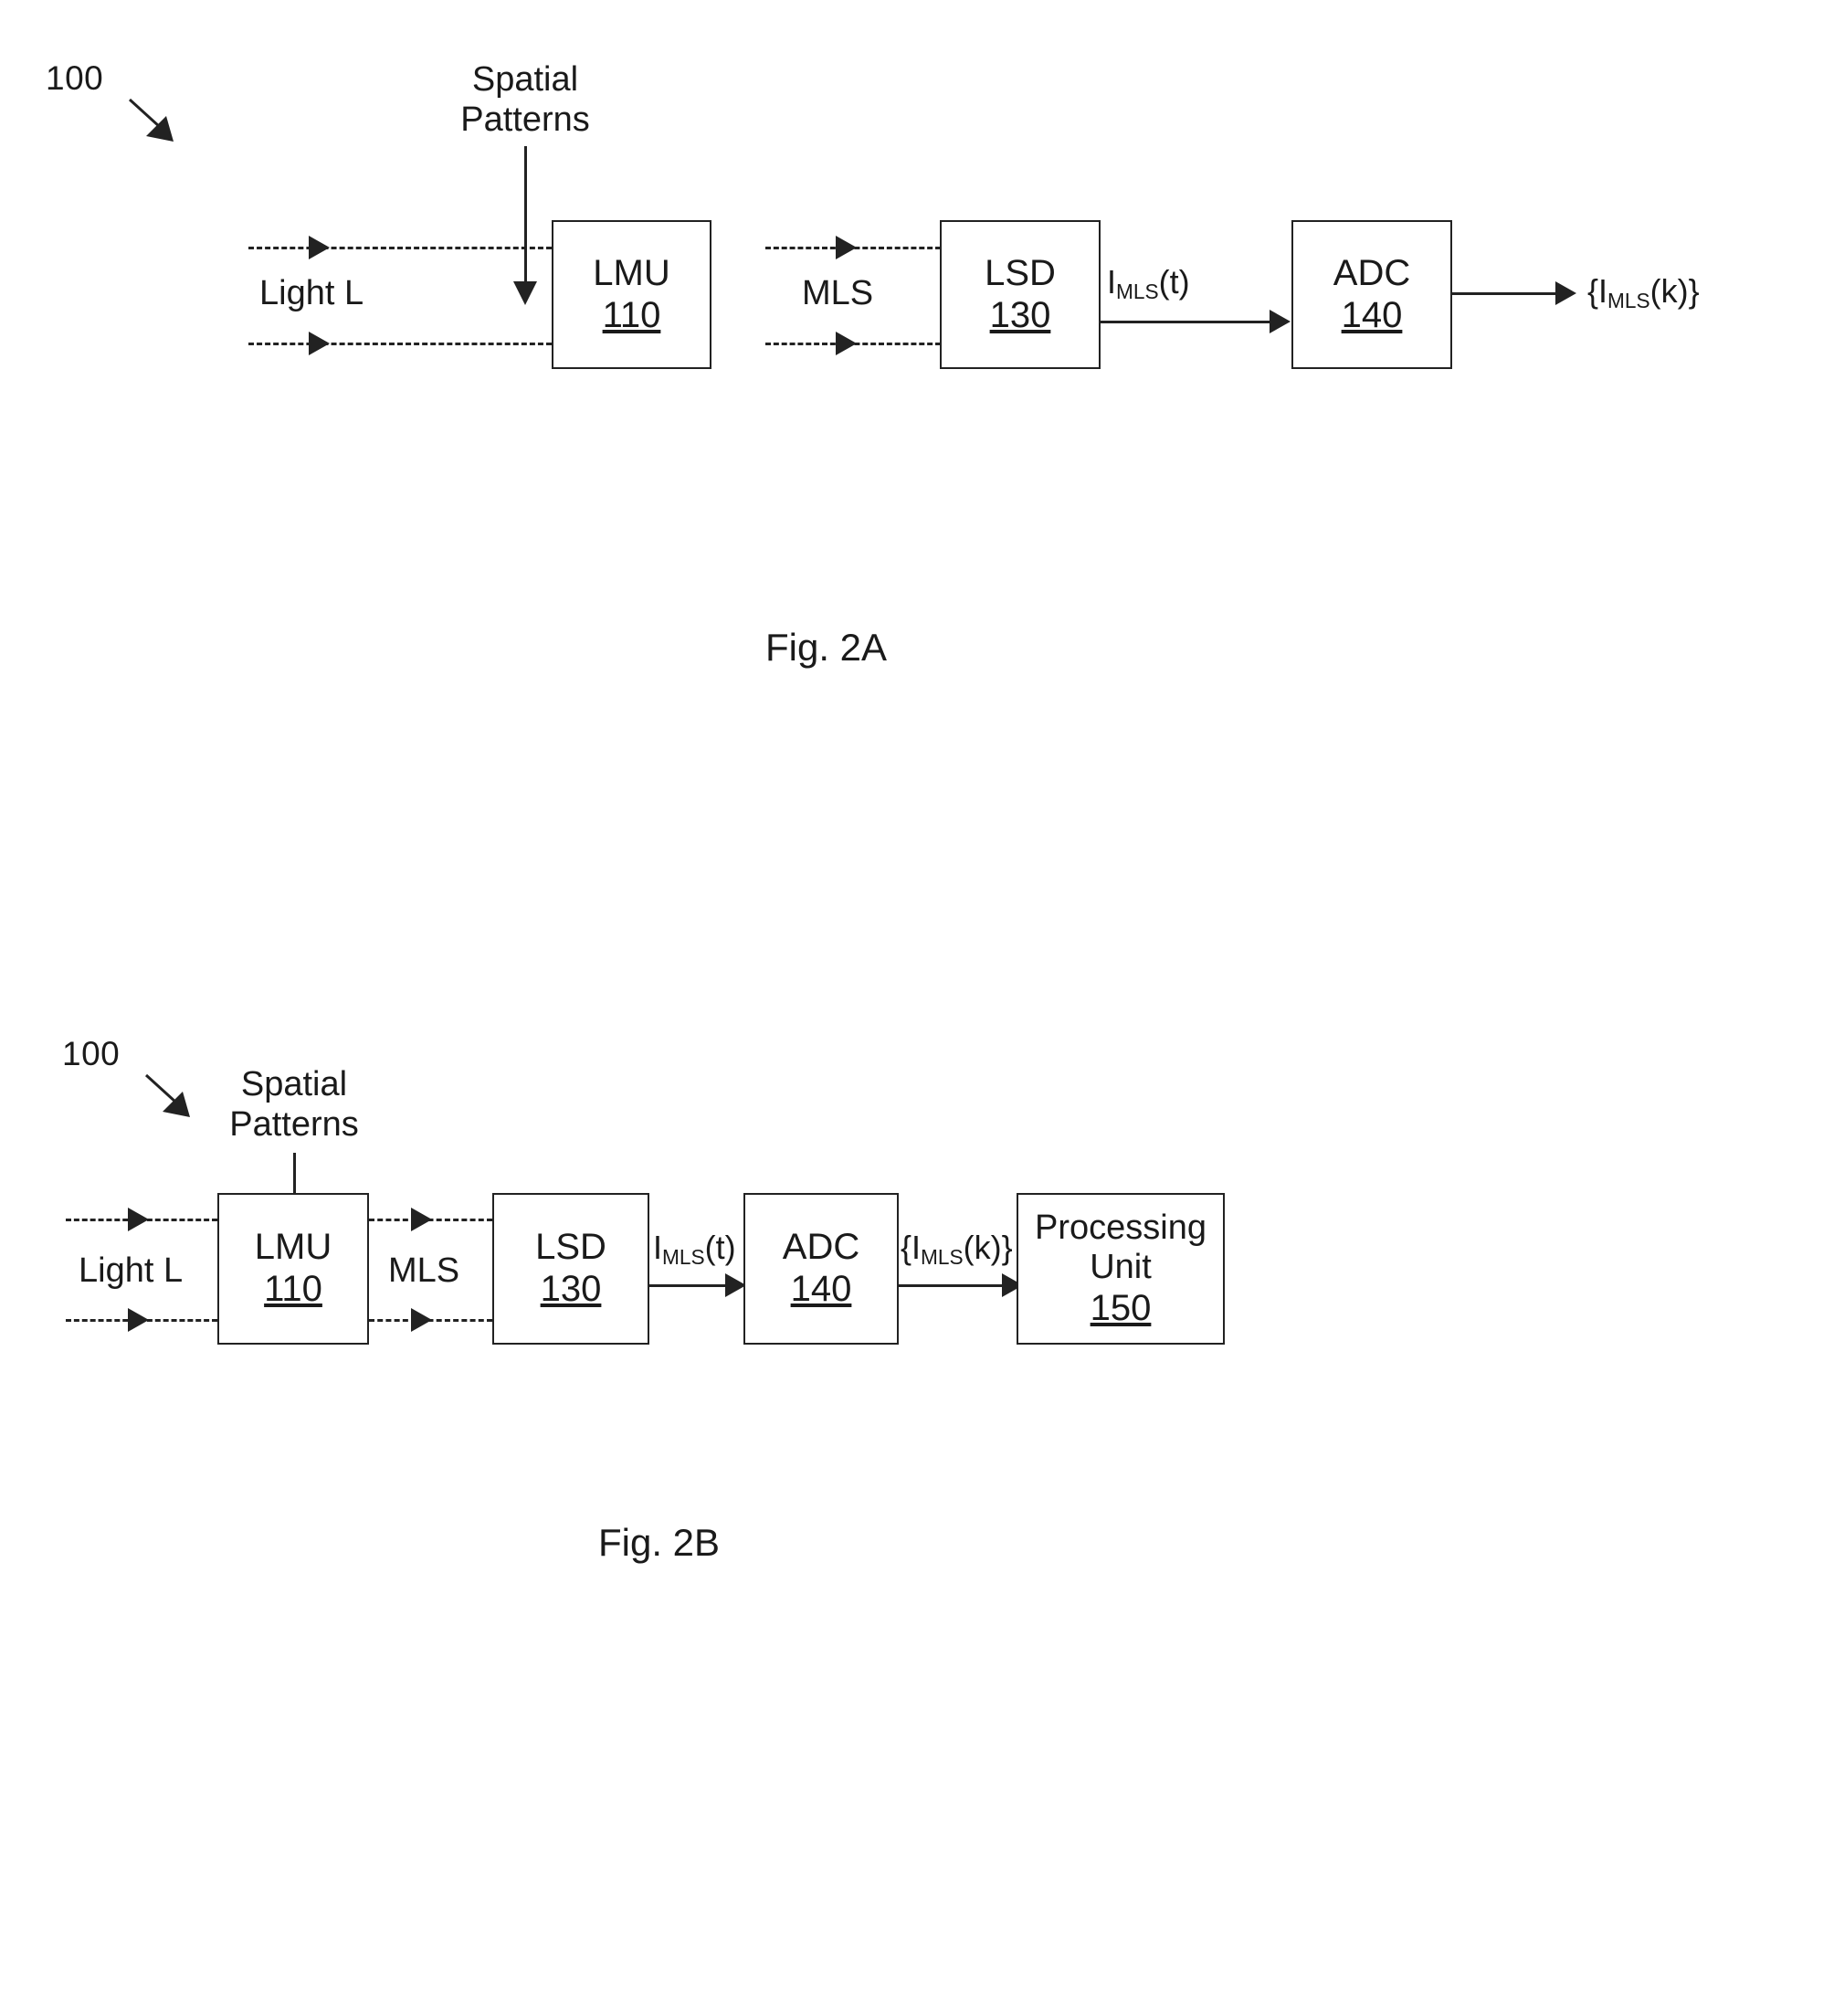  I want to click on block-lsd-2a: LSD 130, so click(1021, 294).